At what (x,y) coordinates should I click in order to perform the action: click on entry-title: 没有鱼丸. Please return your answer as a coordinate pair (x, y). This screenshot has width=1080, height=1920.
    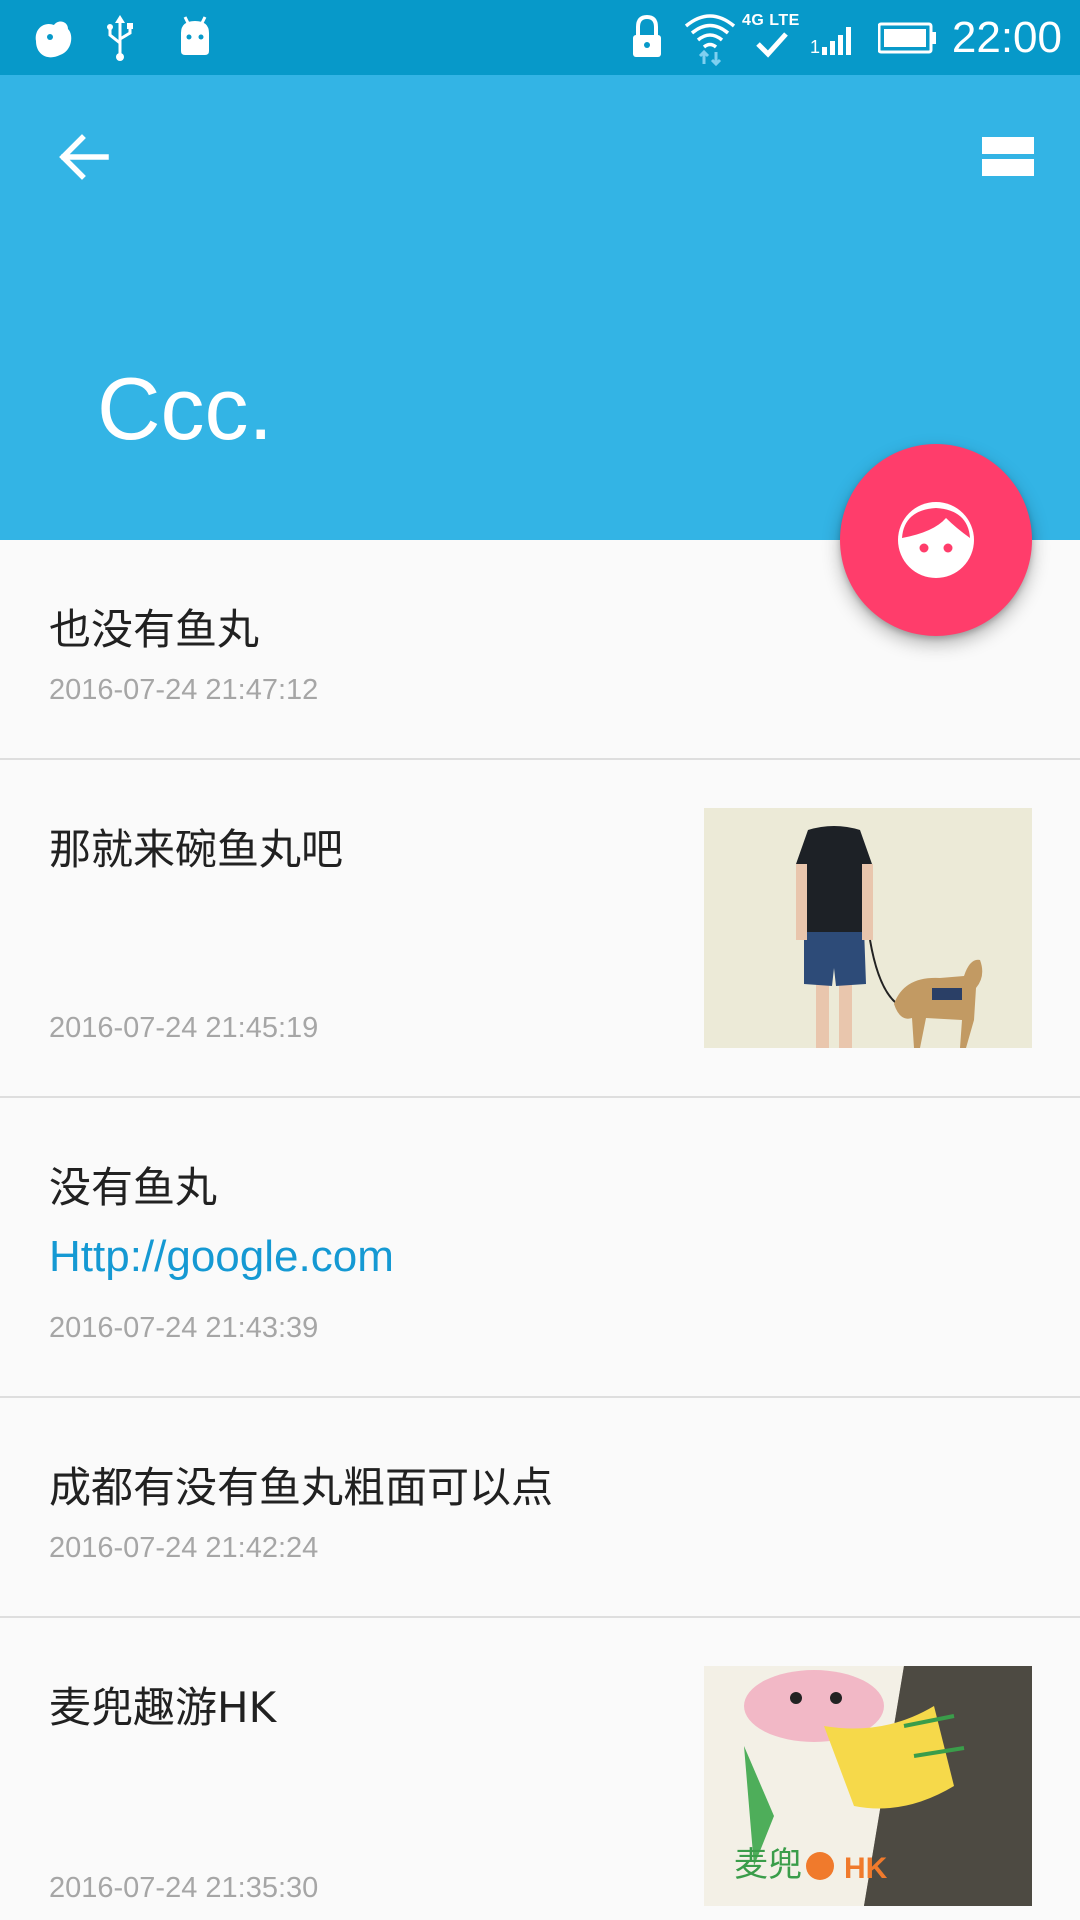
    Looking at the image, I should click on (133, 1187).